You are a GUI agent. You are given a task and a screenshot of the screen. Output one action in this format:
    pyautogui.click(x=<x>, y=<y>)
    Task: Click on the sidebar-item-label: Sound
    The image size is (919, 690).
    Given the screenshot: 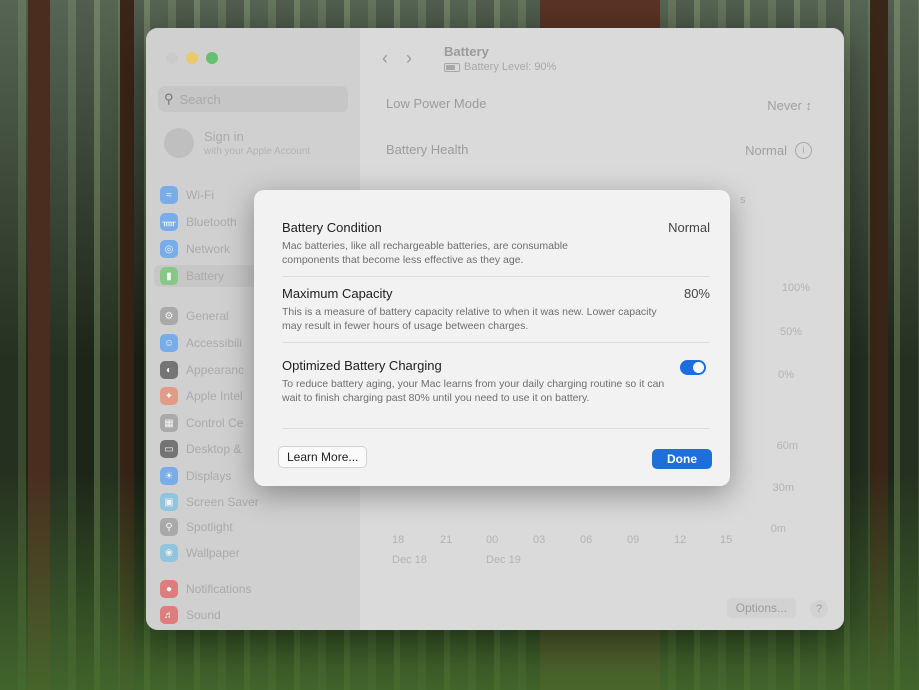 What is the action you would take?
    pyautogui.click(x=203, y=615)
    